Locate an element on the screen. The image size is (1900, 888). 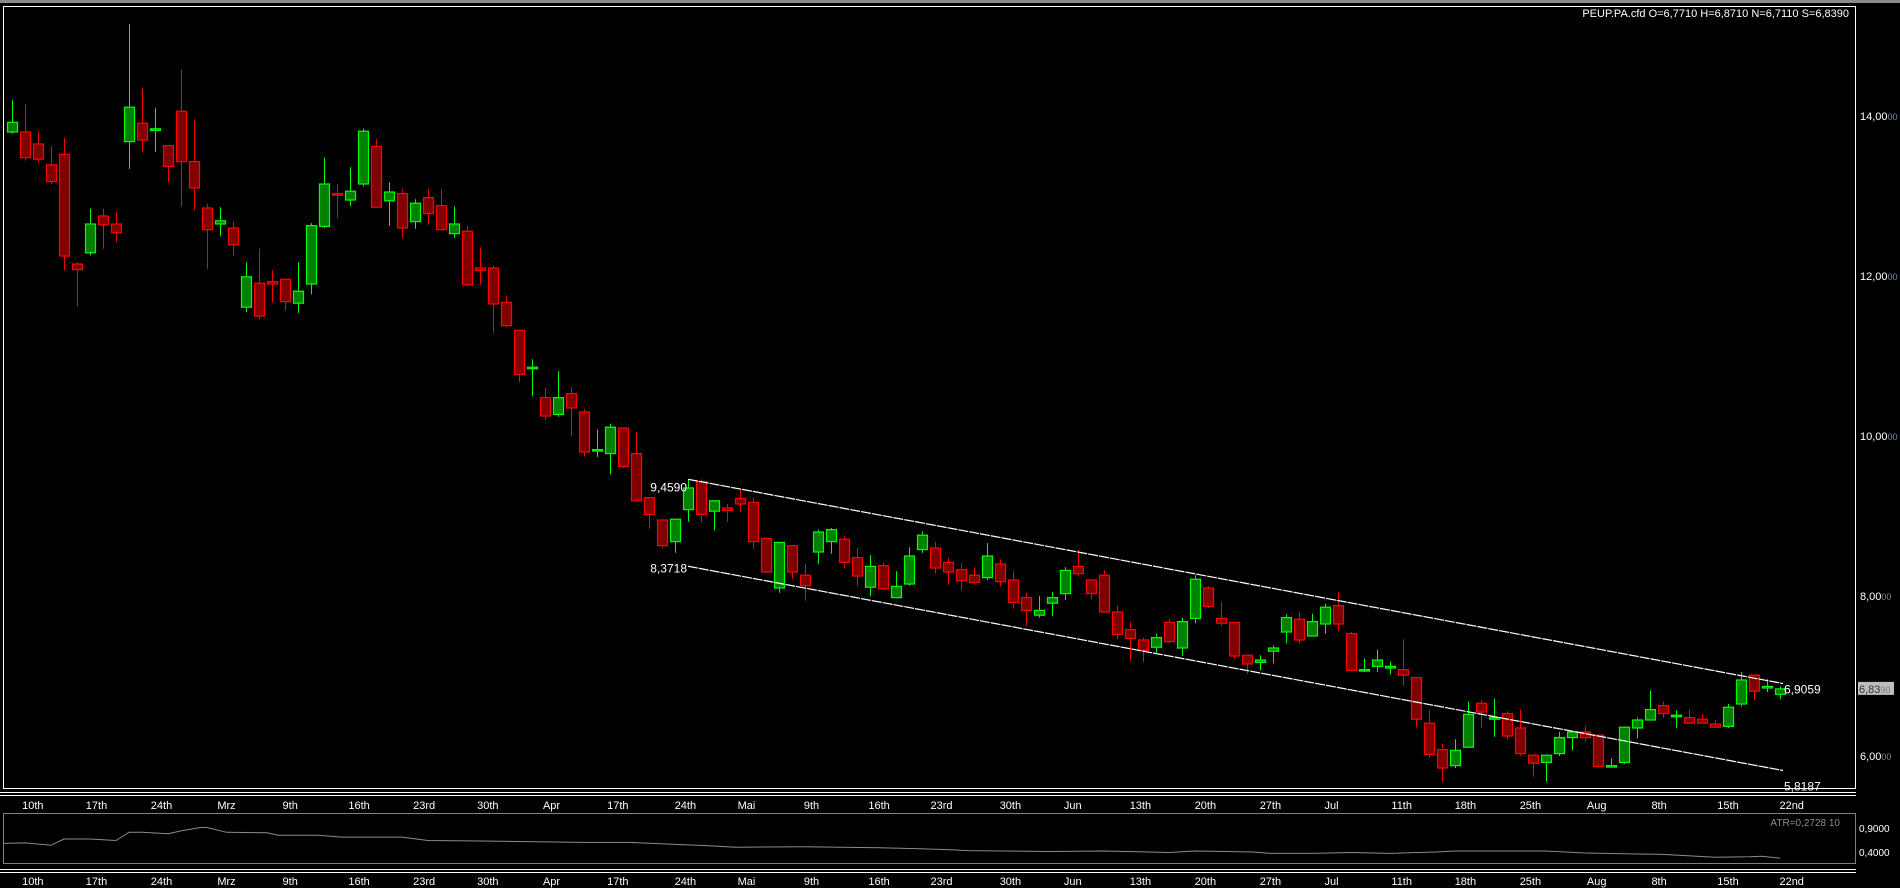
date-axis-label: Jul is located at coordinates (1331, 882).